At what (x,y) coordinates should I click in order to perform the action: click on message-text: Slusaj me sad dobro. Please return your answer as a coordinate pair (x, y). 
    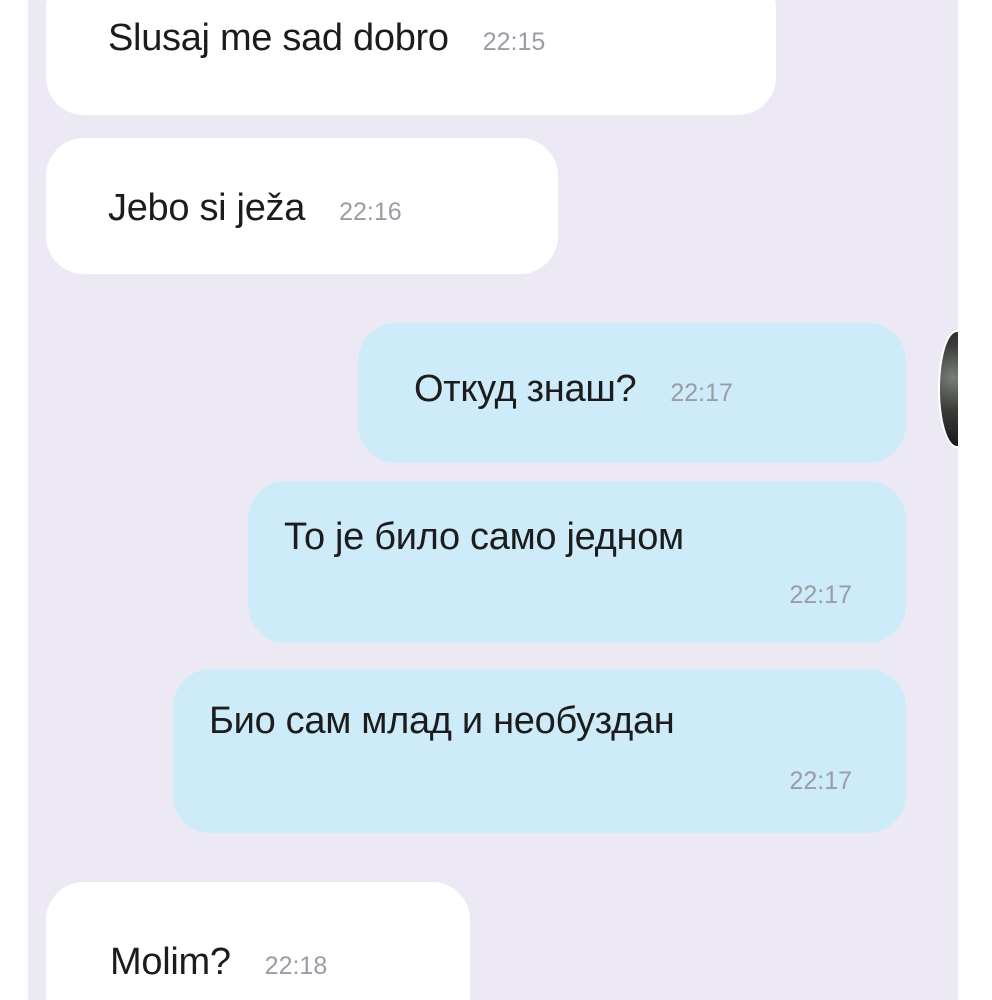
    Looking at the image, I should click on (278, 38).